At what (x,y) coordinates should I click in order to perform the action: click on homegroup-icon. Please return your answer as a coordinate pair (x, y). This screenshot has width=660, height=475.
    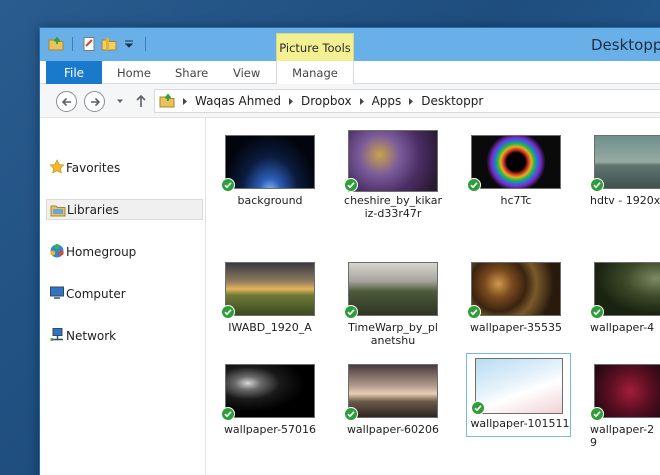
    Looking at the image, I should click on (57, 251).